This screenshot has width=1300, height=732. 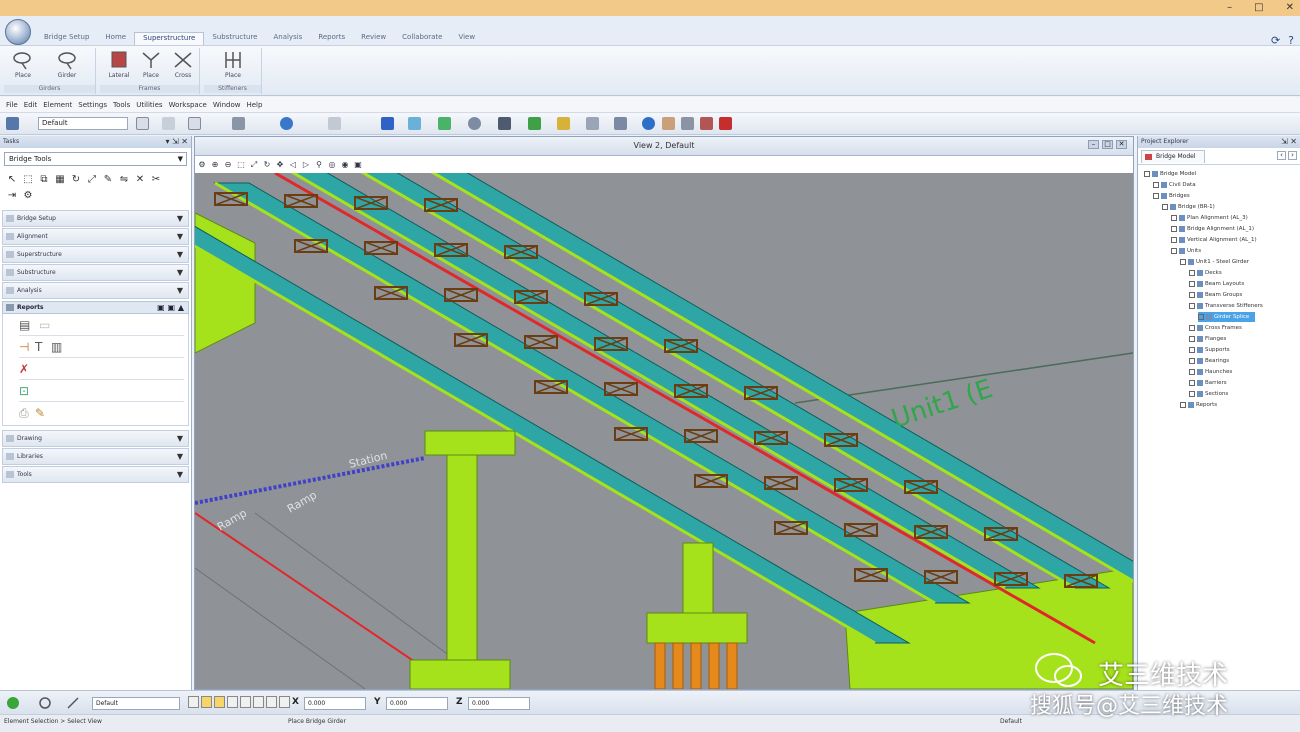 I want to click on zoom-in-icon: ⊕, so click(x=215, y=165).